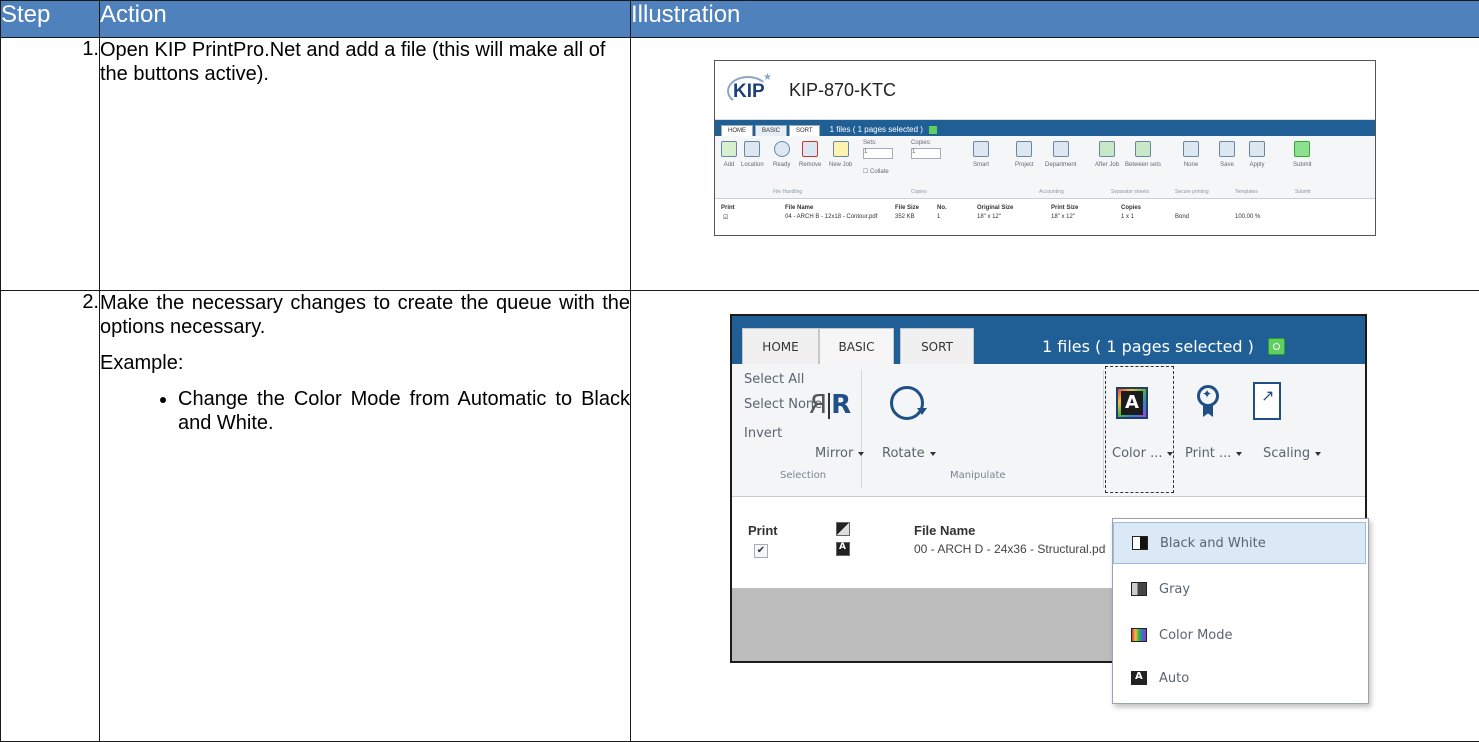  What do you see at coordinates (1107, 149) in the screenshot?
I see `after-job-icon` at bounding box center [1107, 149].